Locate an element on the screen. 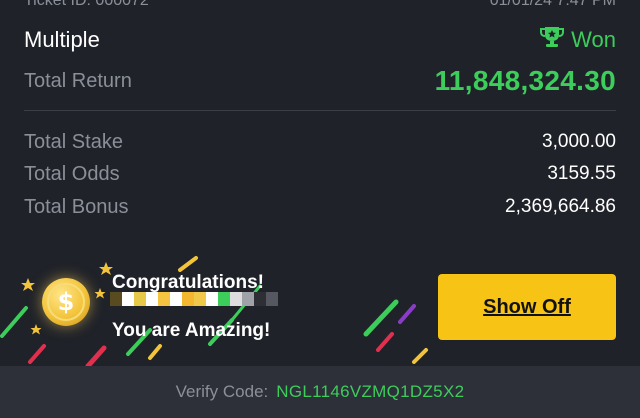 The height and width of the screenshot is (418, 640). won-status: Won is located at coordinates (577, 40).